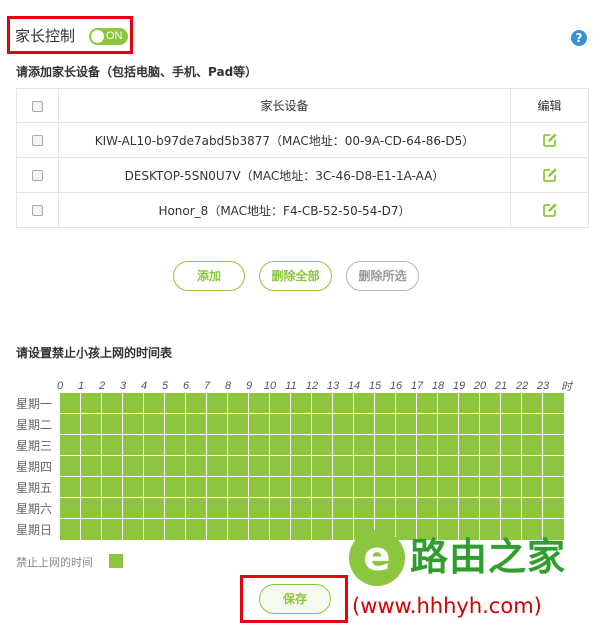 The height and width of the screenshot is (628, 600). I want to click on hour-label: 0, so click(60, 386).